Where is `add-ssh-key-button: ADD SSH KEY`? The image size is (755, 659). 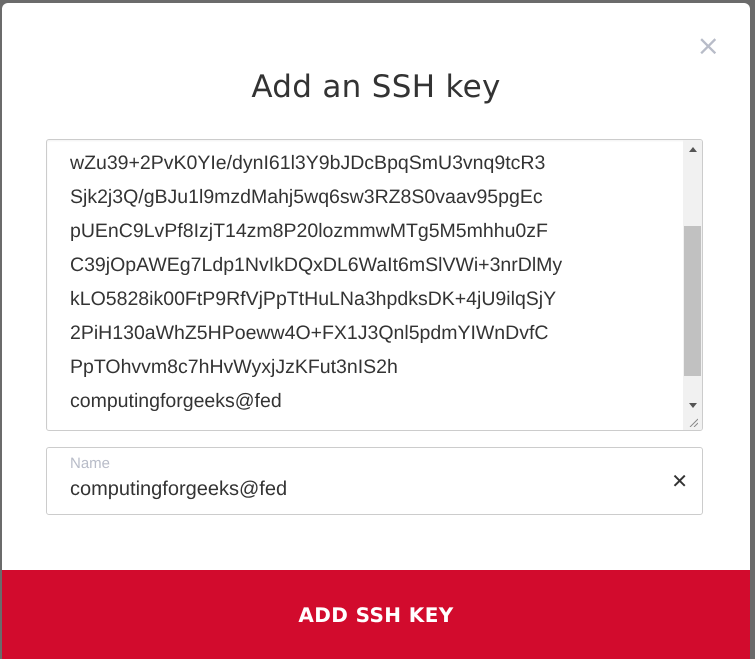
add-ssh-key-button: ADD SSH KEY is located at coordinates (376, 614).